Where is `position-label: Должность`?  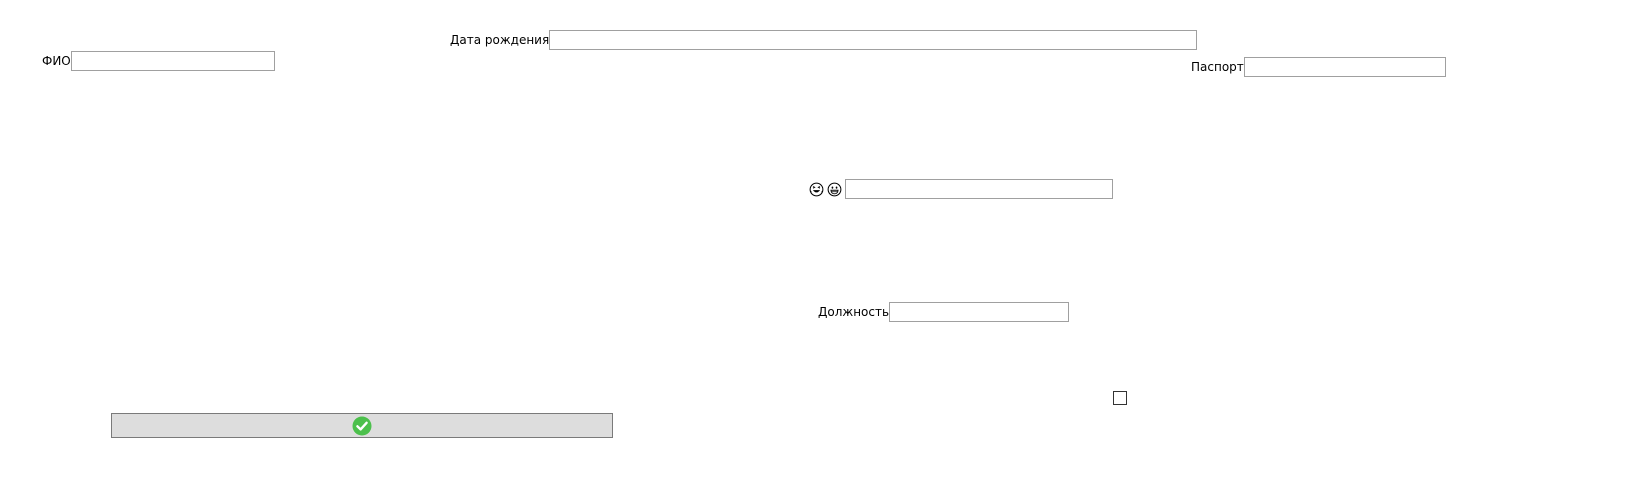 position-label: Должность is located at coordinates (854, 312).